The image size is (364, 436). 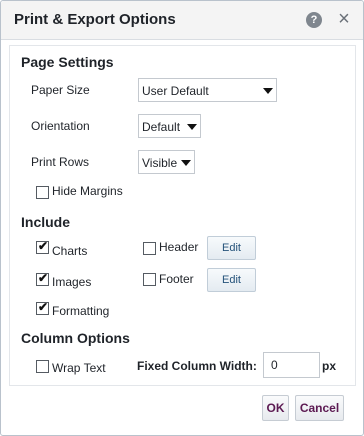 I want to click on footer-edit-button: Edit, so click(x=231, y=280).